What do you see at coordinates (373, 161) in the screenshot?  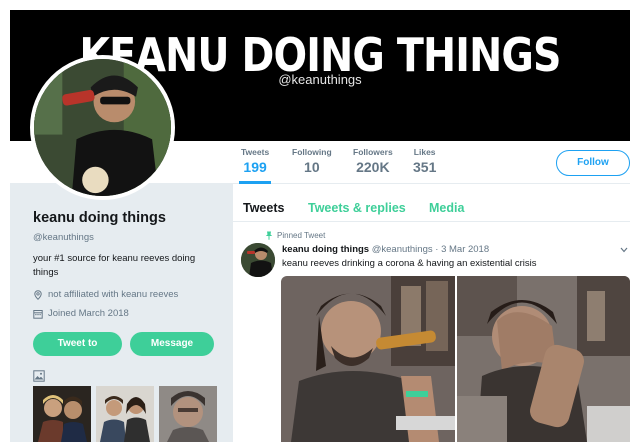 I see `stat-followers: Followers 220K` at bounding box center [373, 161].